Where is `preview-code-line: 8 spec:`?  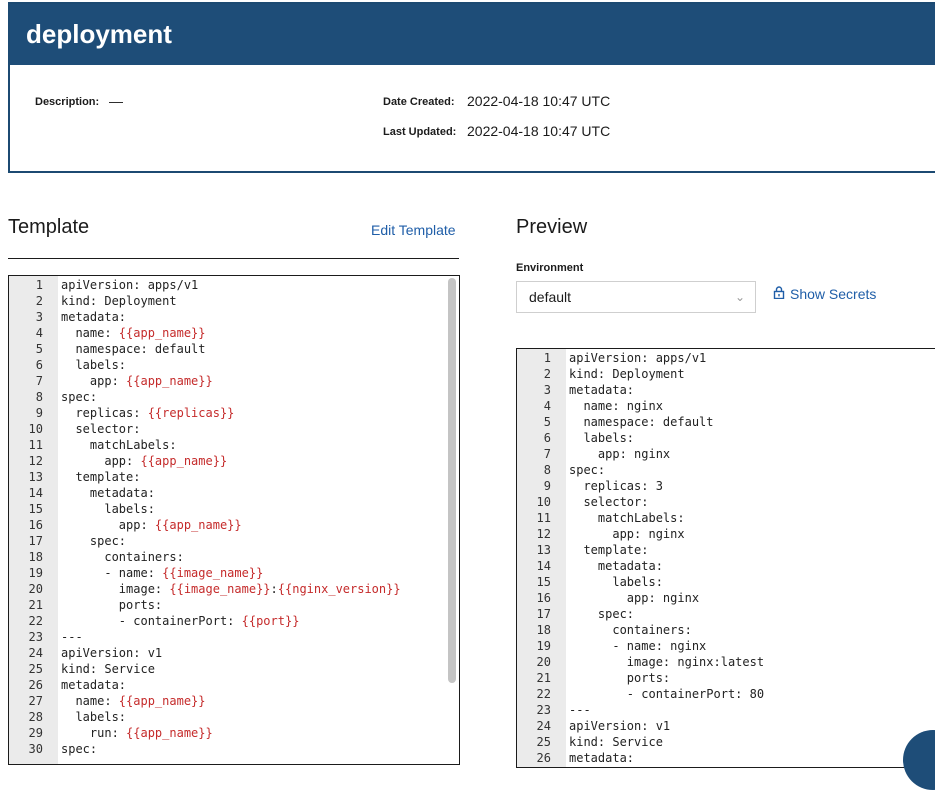 preview-code-line: 8 spec: is located at coordinates (726, 470).